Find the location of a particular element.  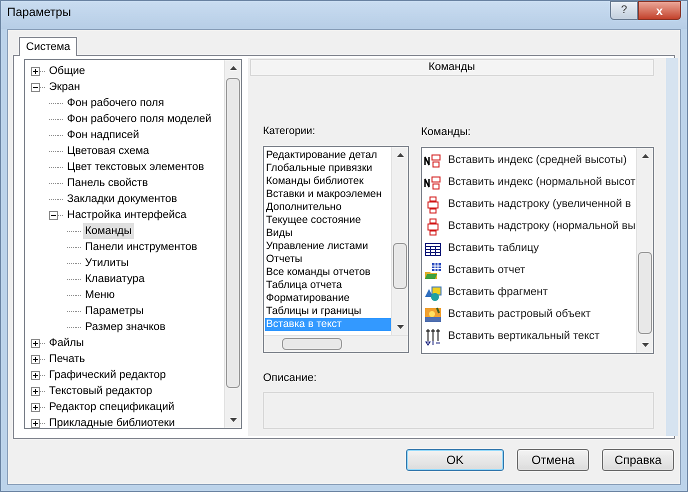

field-label: Команды: is located at coordinates (446, 132).